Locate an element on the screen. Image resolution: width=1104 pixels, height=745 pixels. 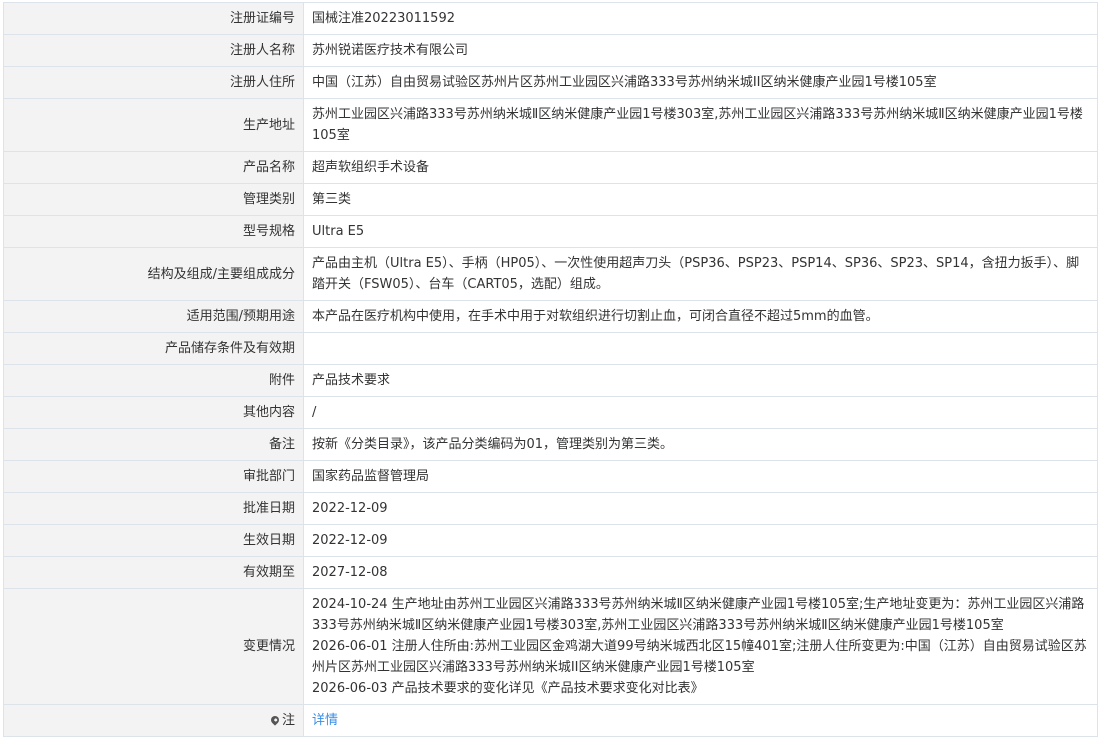
row-product-name: 产品名称 超声软组织手术设备 is located at coordinates (550, 167).